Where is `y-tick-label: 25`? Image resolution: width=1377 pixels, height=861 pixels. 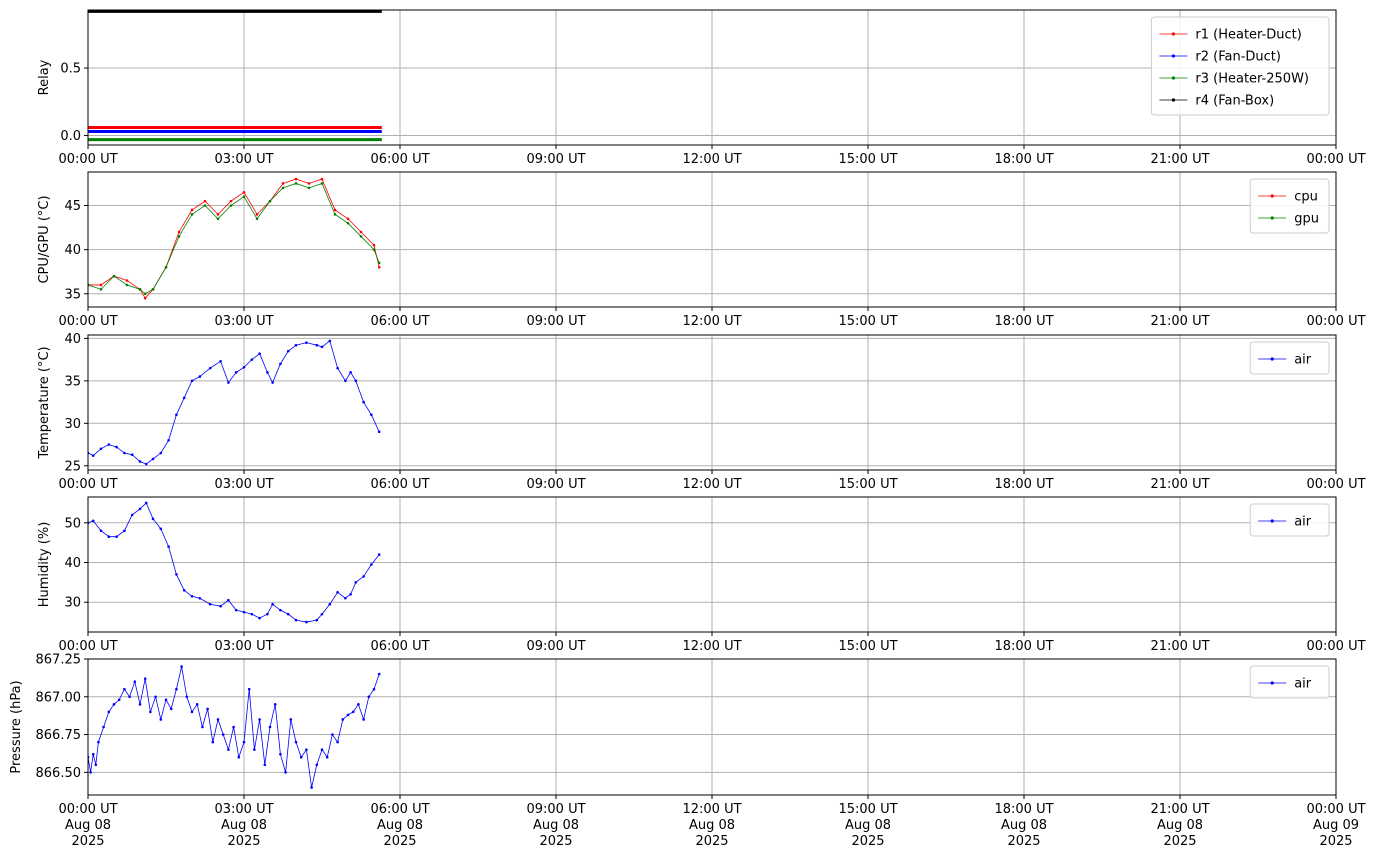
y-tick-label: 25 is located at coordinates (72, 466).